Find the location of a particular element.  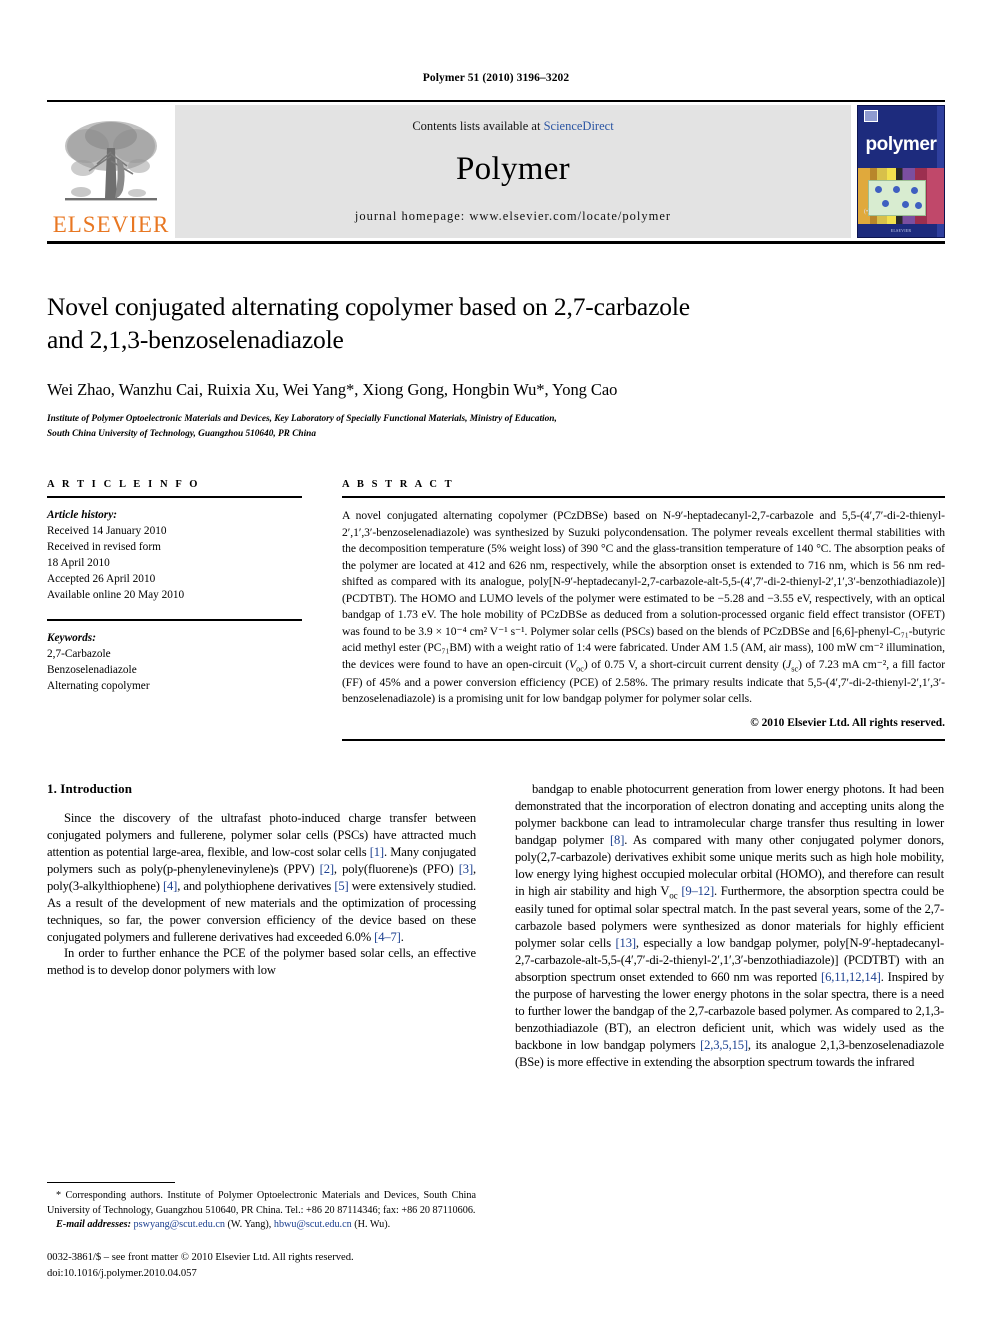

keyword-item: Benzoselenadiazole is located at coordinates (92, 670).